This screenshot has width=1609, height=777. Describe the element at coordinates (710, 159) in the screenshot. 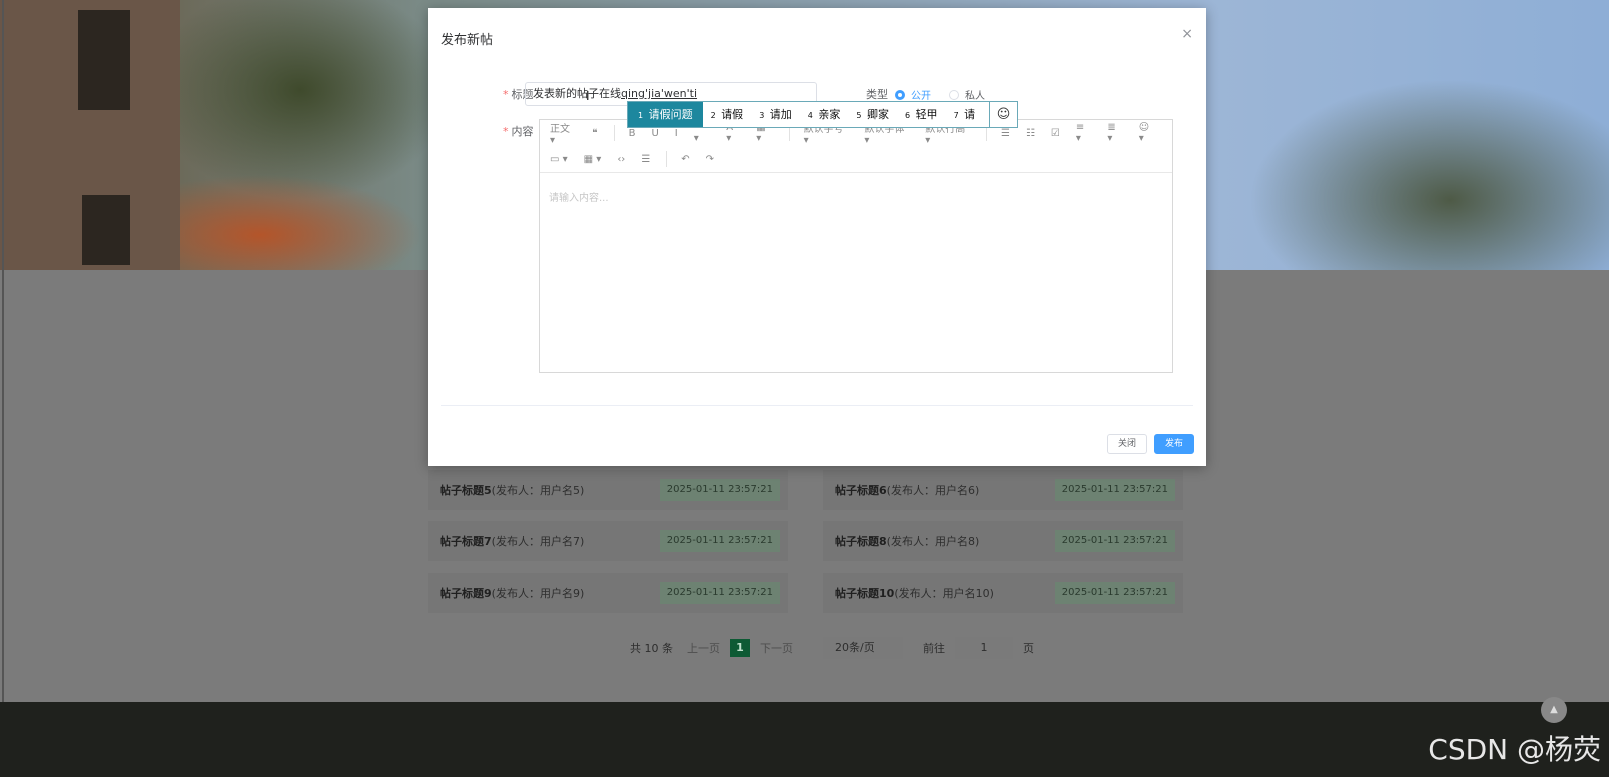

I see `redo-icon: ↷` at that location.